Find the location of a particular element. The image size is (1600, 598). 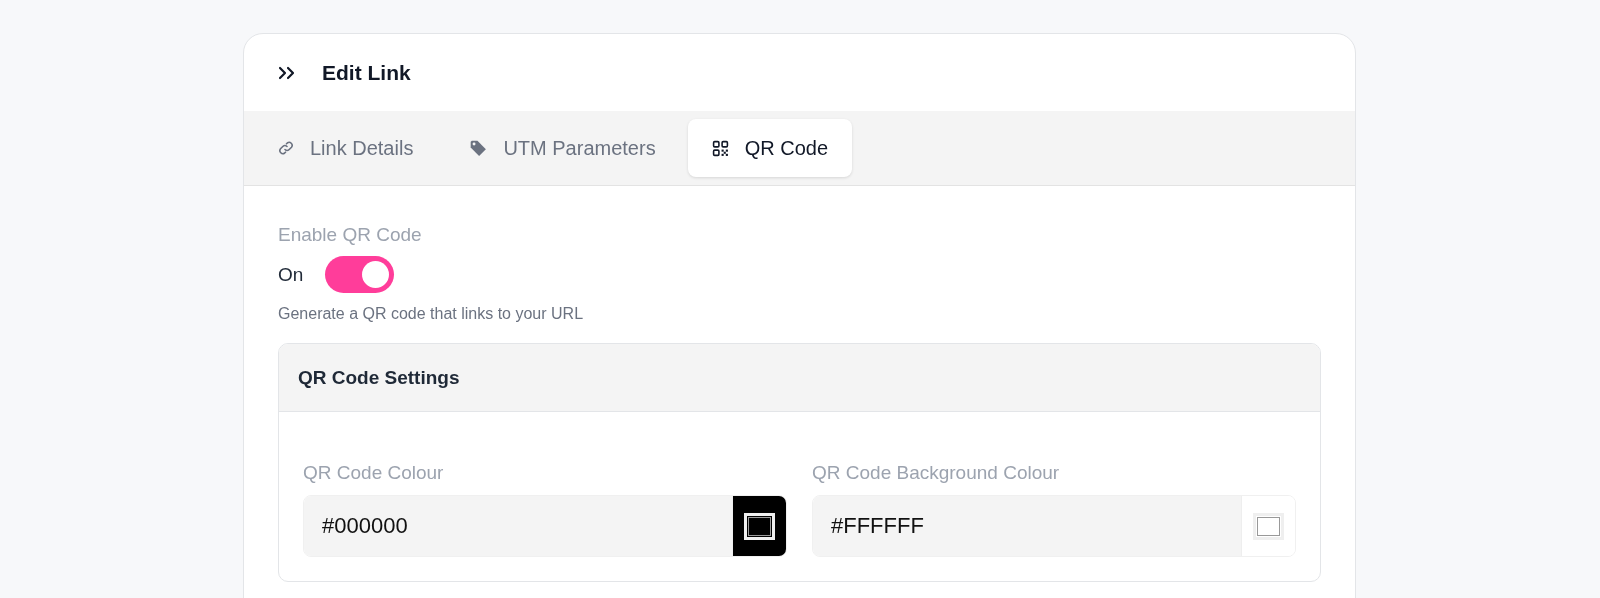

tab: Link Details is located at coordinates (346, 148).